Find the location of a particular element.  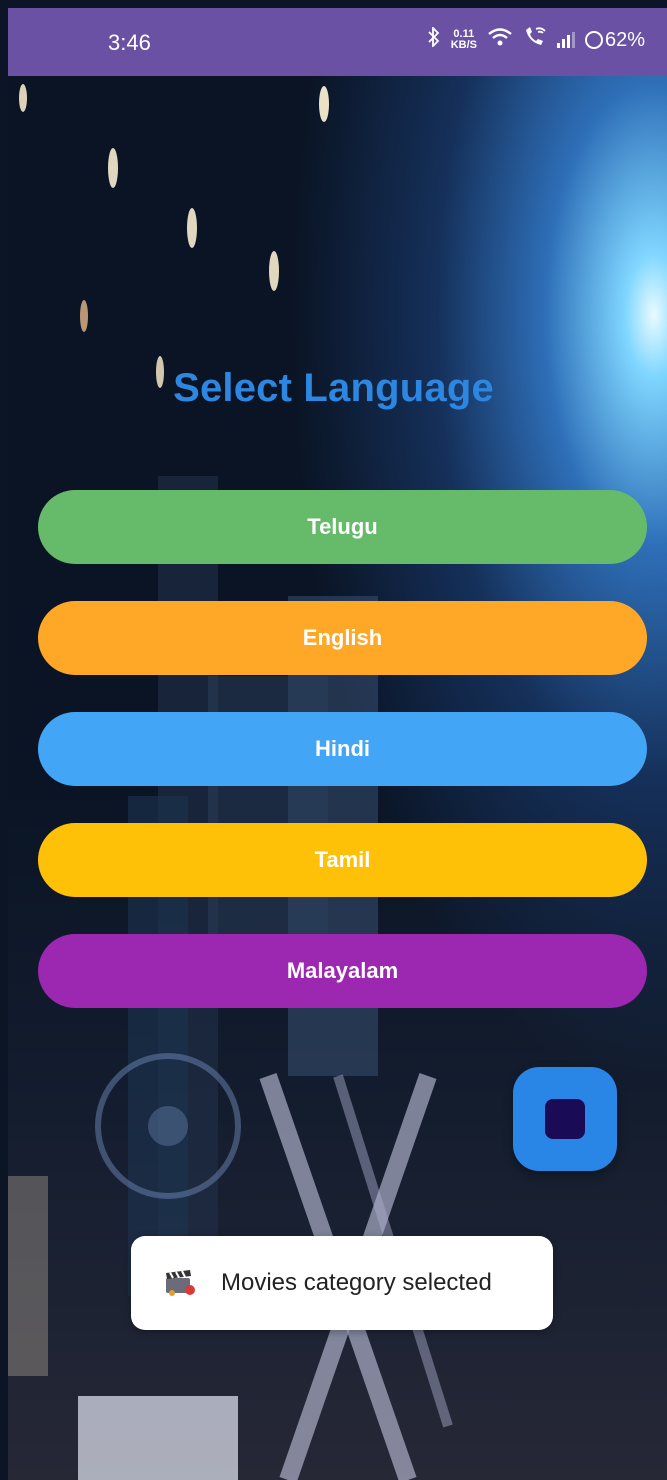

page-title: Select Language is located at coordinates (333, 388).